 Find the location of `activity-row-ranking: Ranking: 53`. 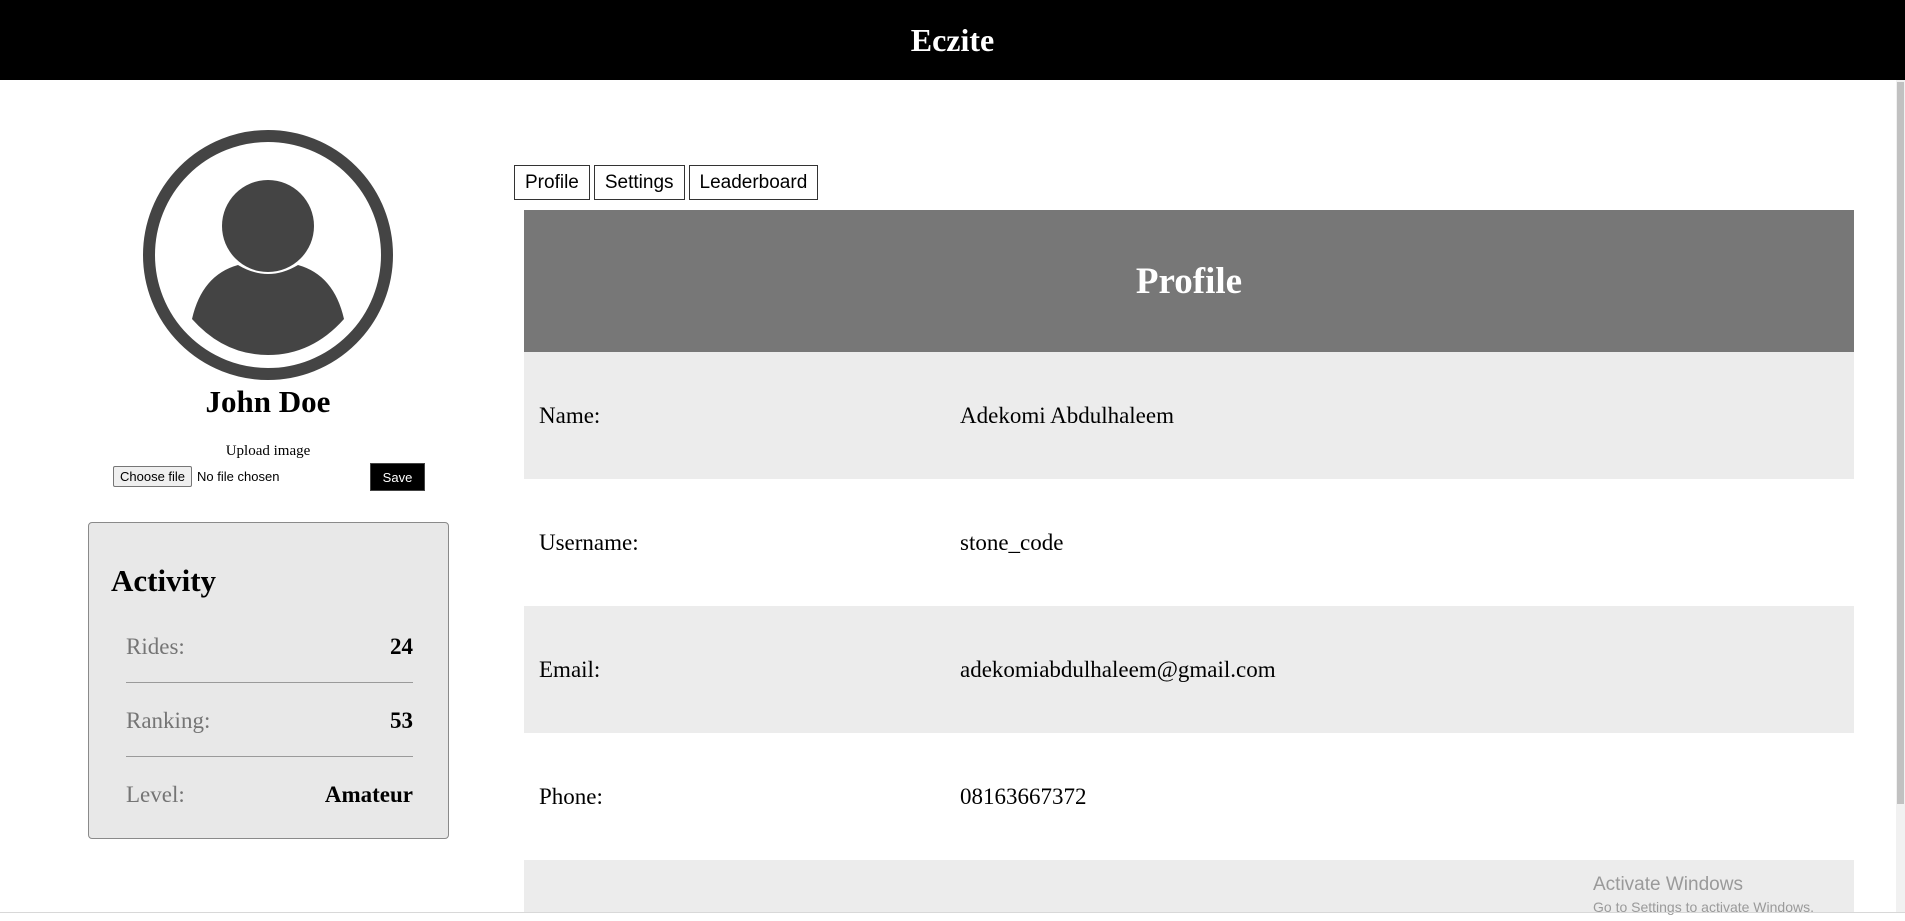

activity-row-ranking: Ranking: 53 is located at coordinates (269, 721).